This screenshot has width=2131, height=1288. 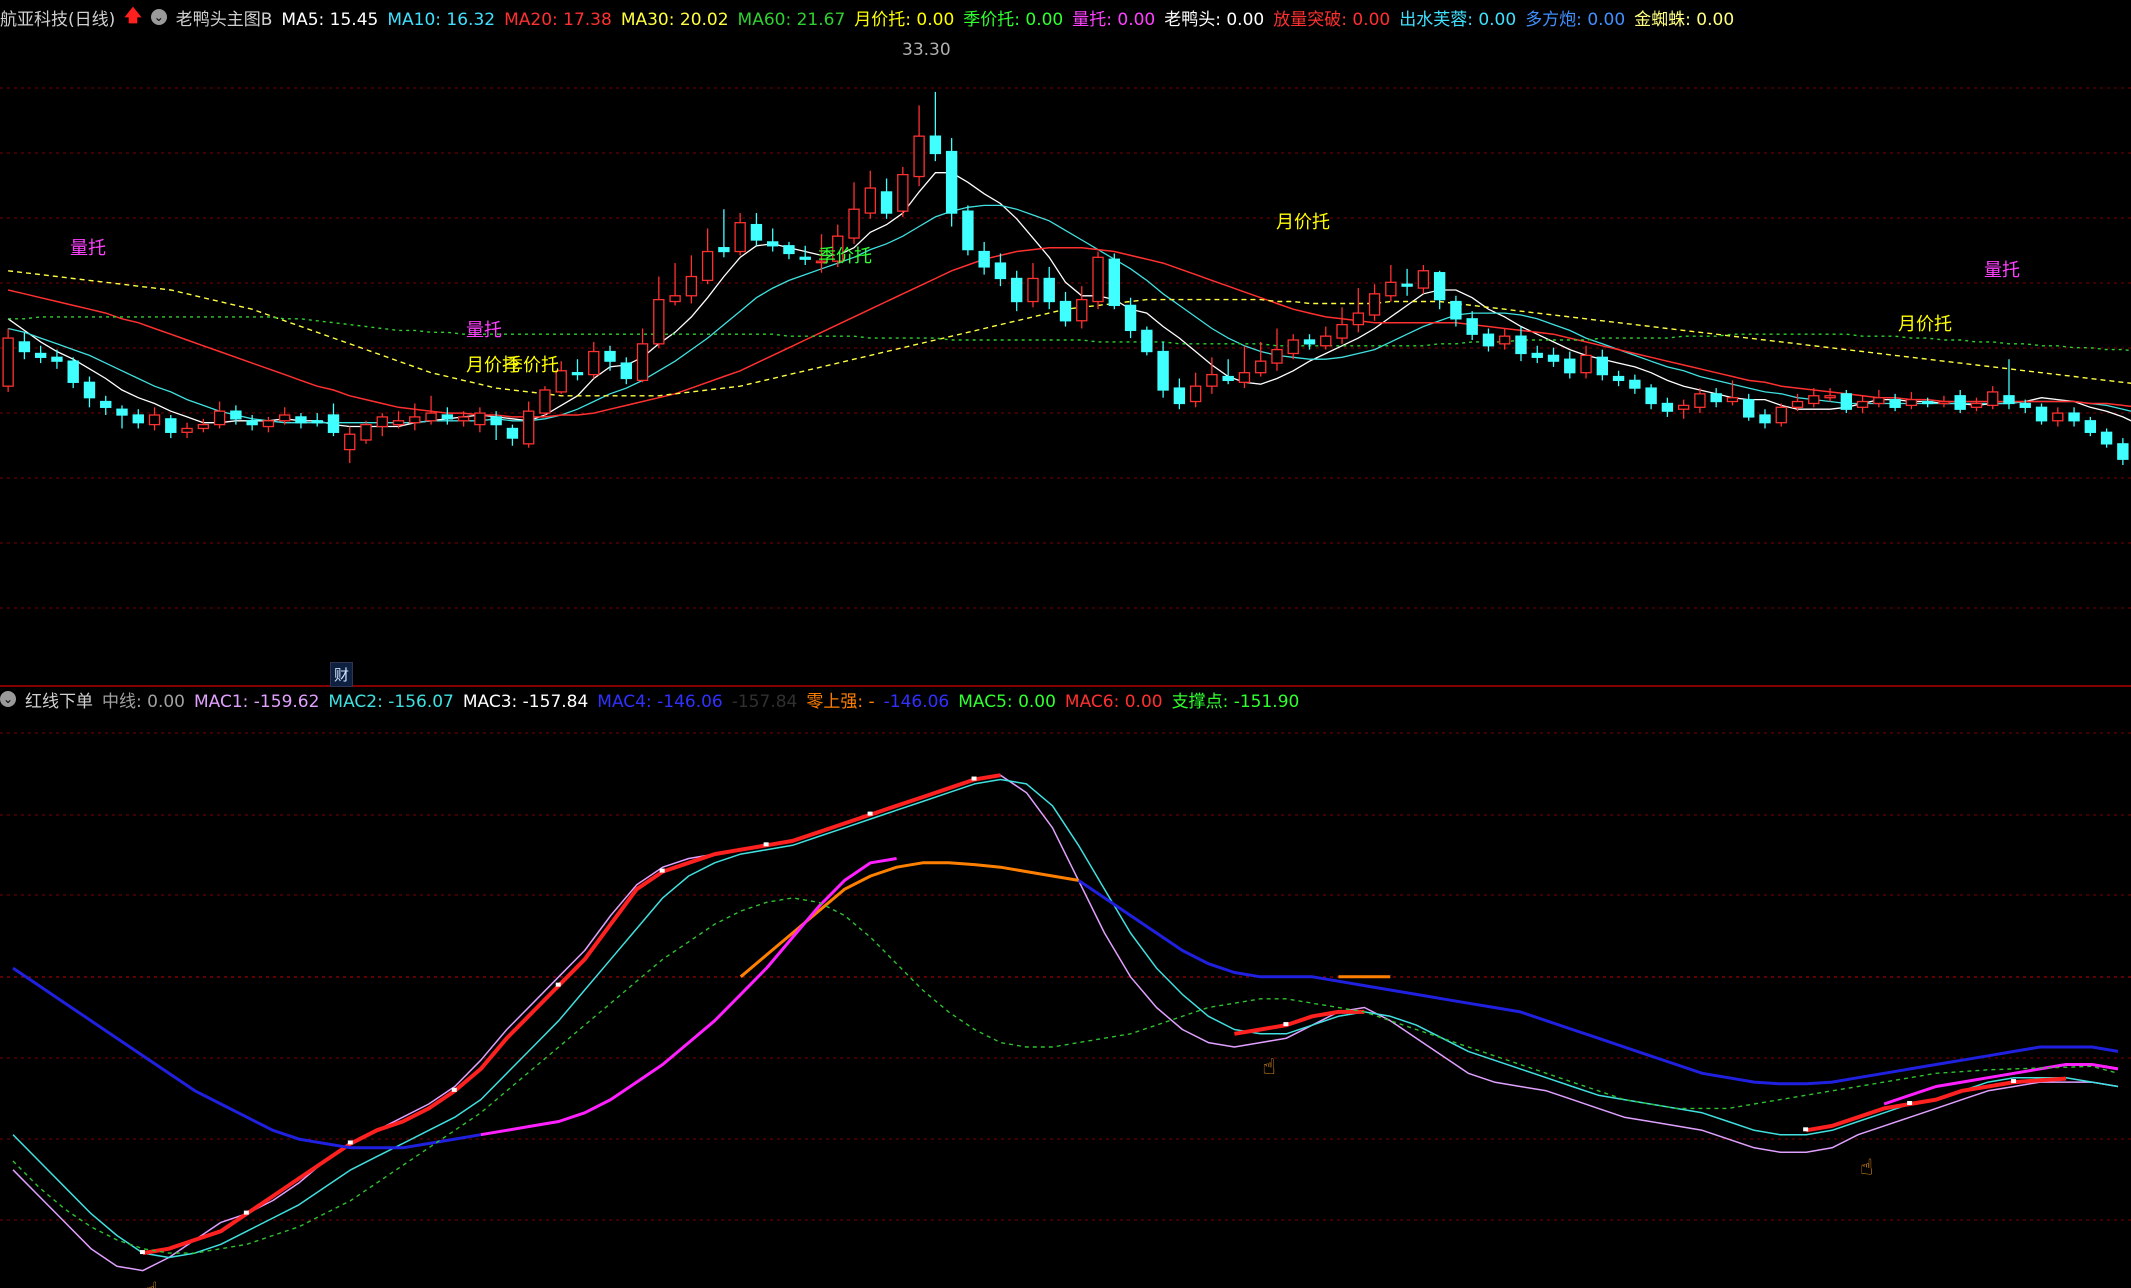 What do you see at coordinates (1575, 19) in the screenshot?
I see `header-value: 多方炮: 0.00` at bounding box center [1575, 19].